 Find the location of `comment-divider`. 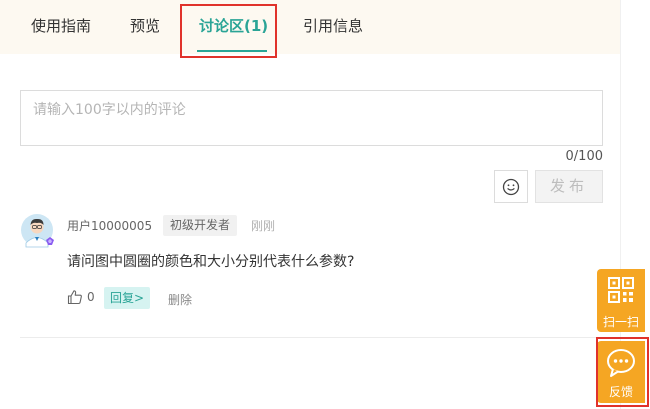

comment-divider is located at coordinates (311, 337).